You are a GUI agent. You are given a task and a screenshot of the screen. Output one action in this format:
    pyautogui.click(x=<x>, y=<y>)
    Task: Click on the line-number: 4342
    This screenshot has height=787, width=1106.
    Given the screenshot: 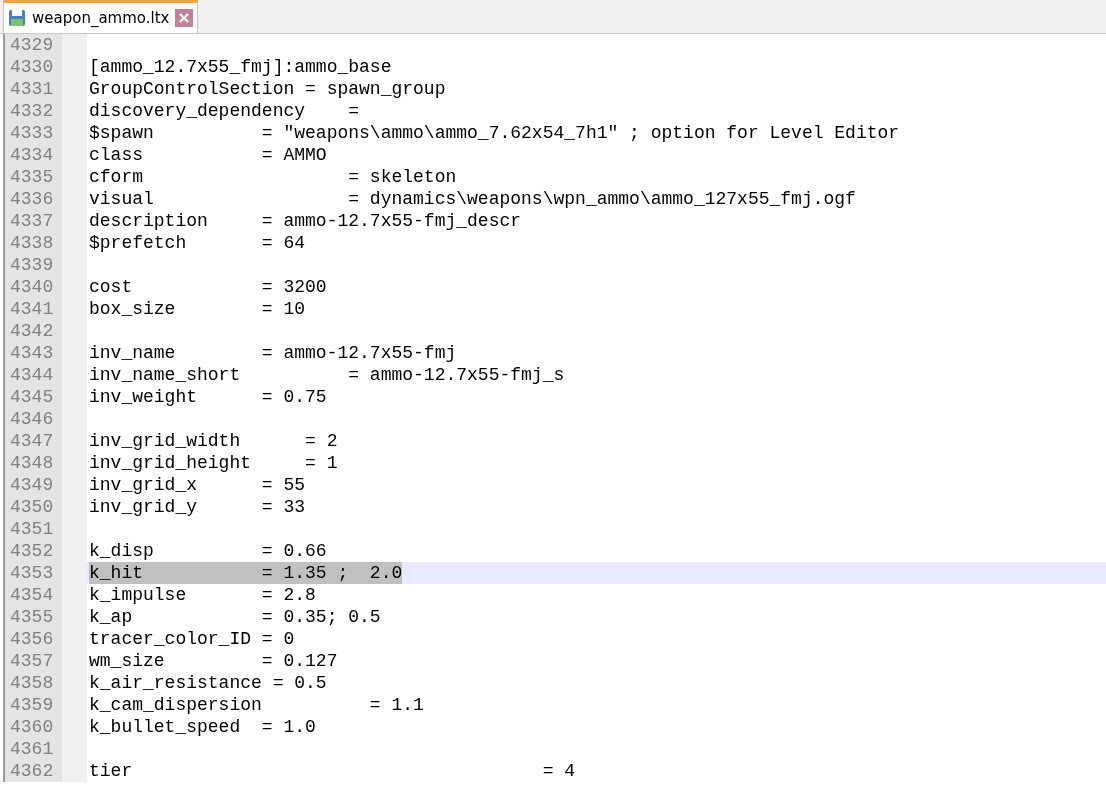 What is the action you would take?
    pyautogui.click(x=32, y=331)
    